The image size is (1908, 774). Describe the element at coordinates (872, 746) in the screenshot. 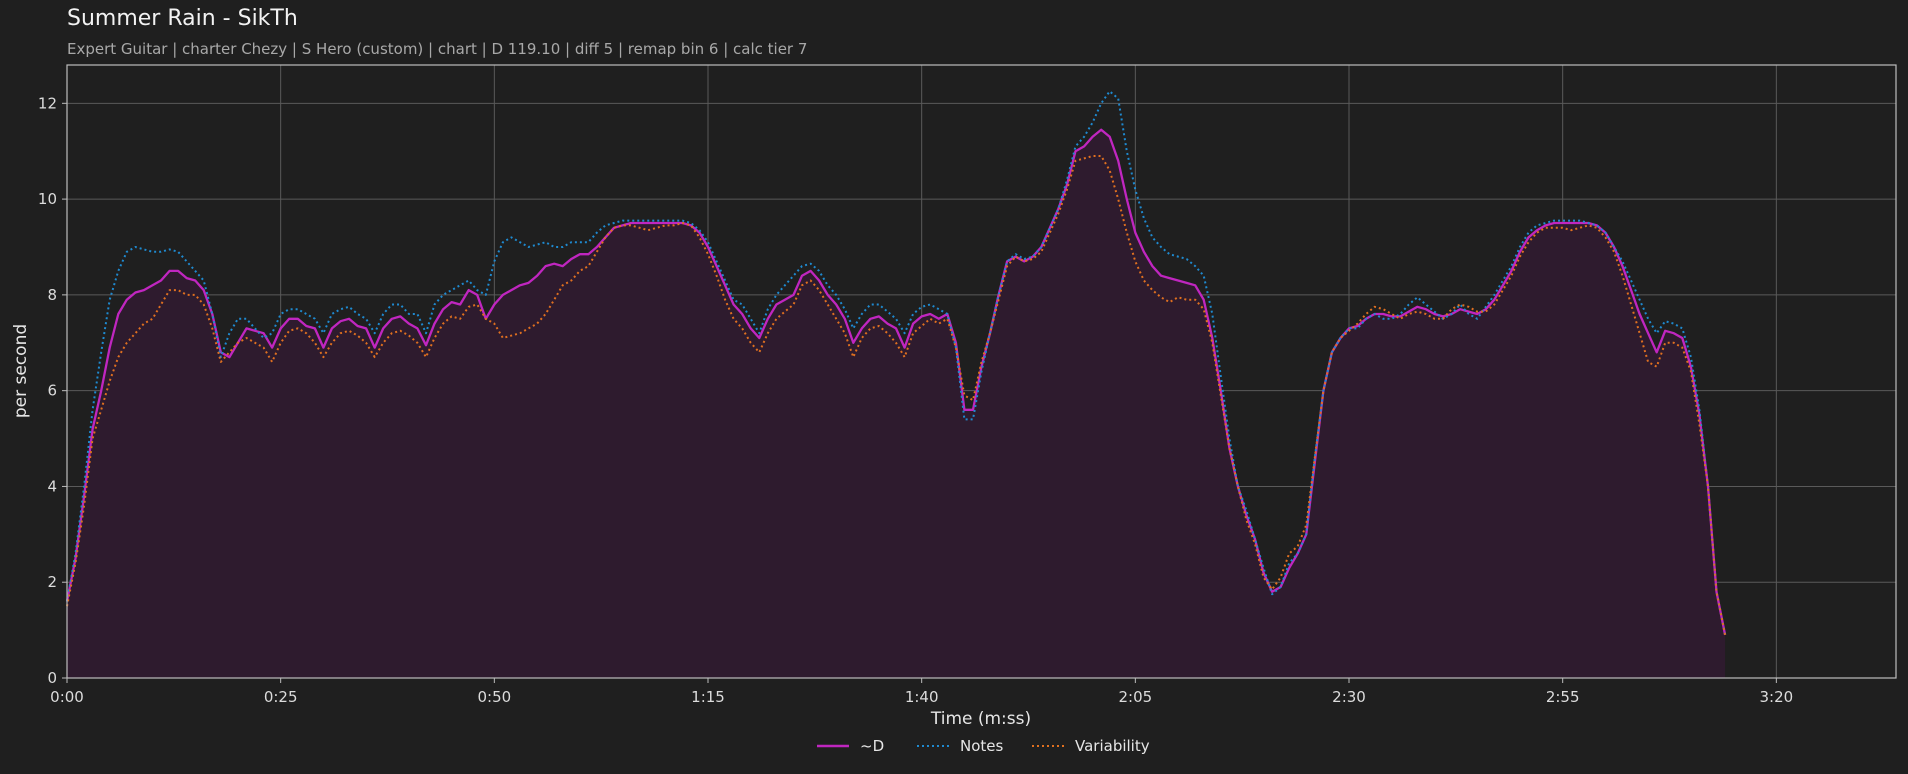

I see `legend-label: ~D` at that location.